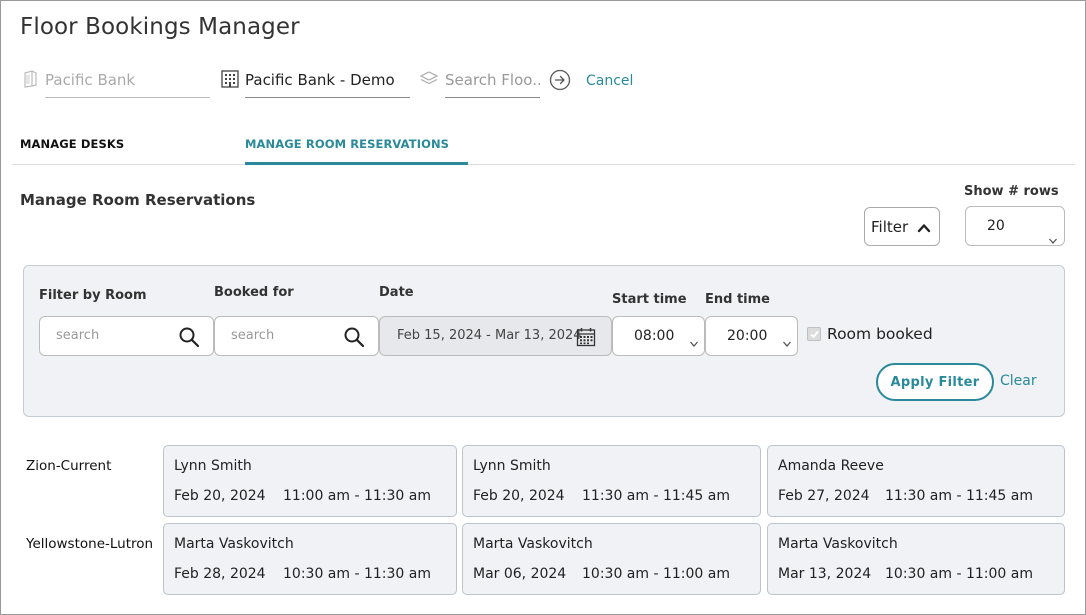 Image resolution: width=1086 pixels, height=615 pixels. What do you see at coordinates (126, 336) in the screenshot?
I see `room-search-input: search` at bounding box center [126, 336].